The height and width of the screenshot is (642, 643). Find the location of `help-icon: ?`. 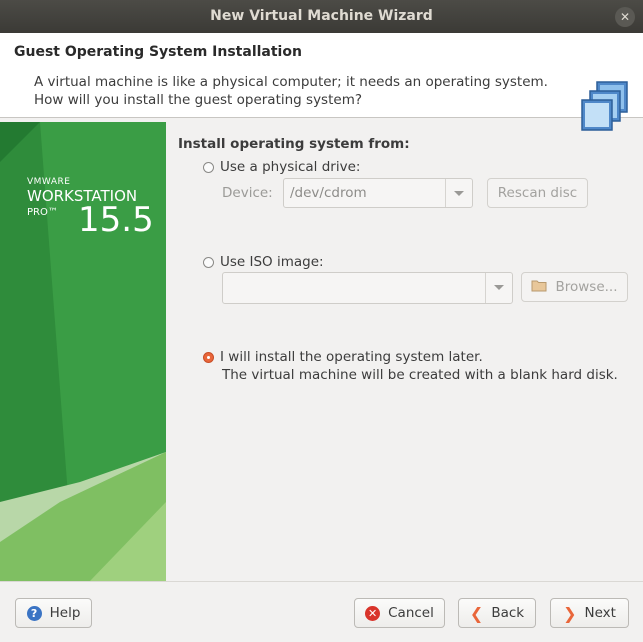

help-icon: ? is located at coordinates (34, 613).